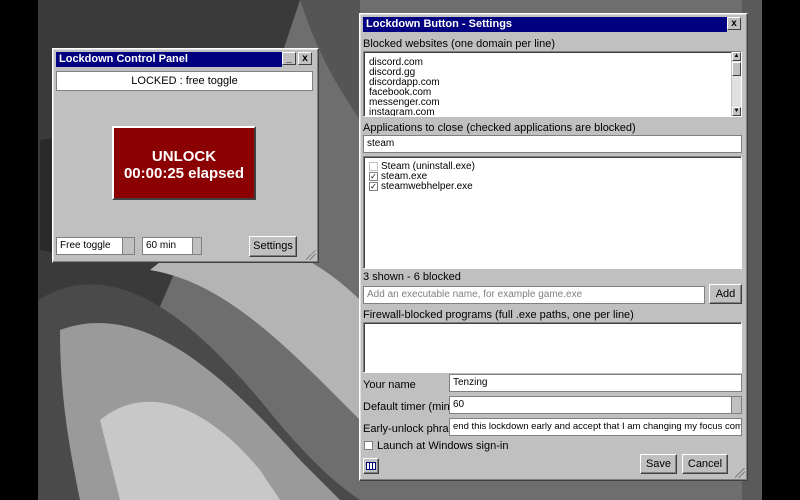  I want to click on launch-at-signin-checkbox, so click(368, 445).